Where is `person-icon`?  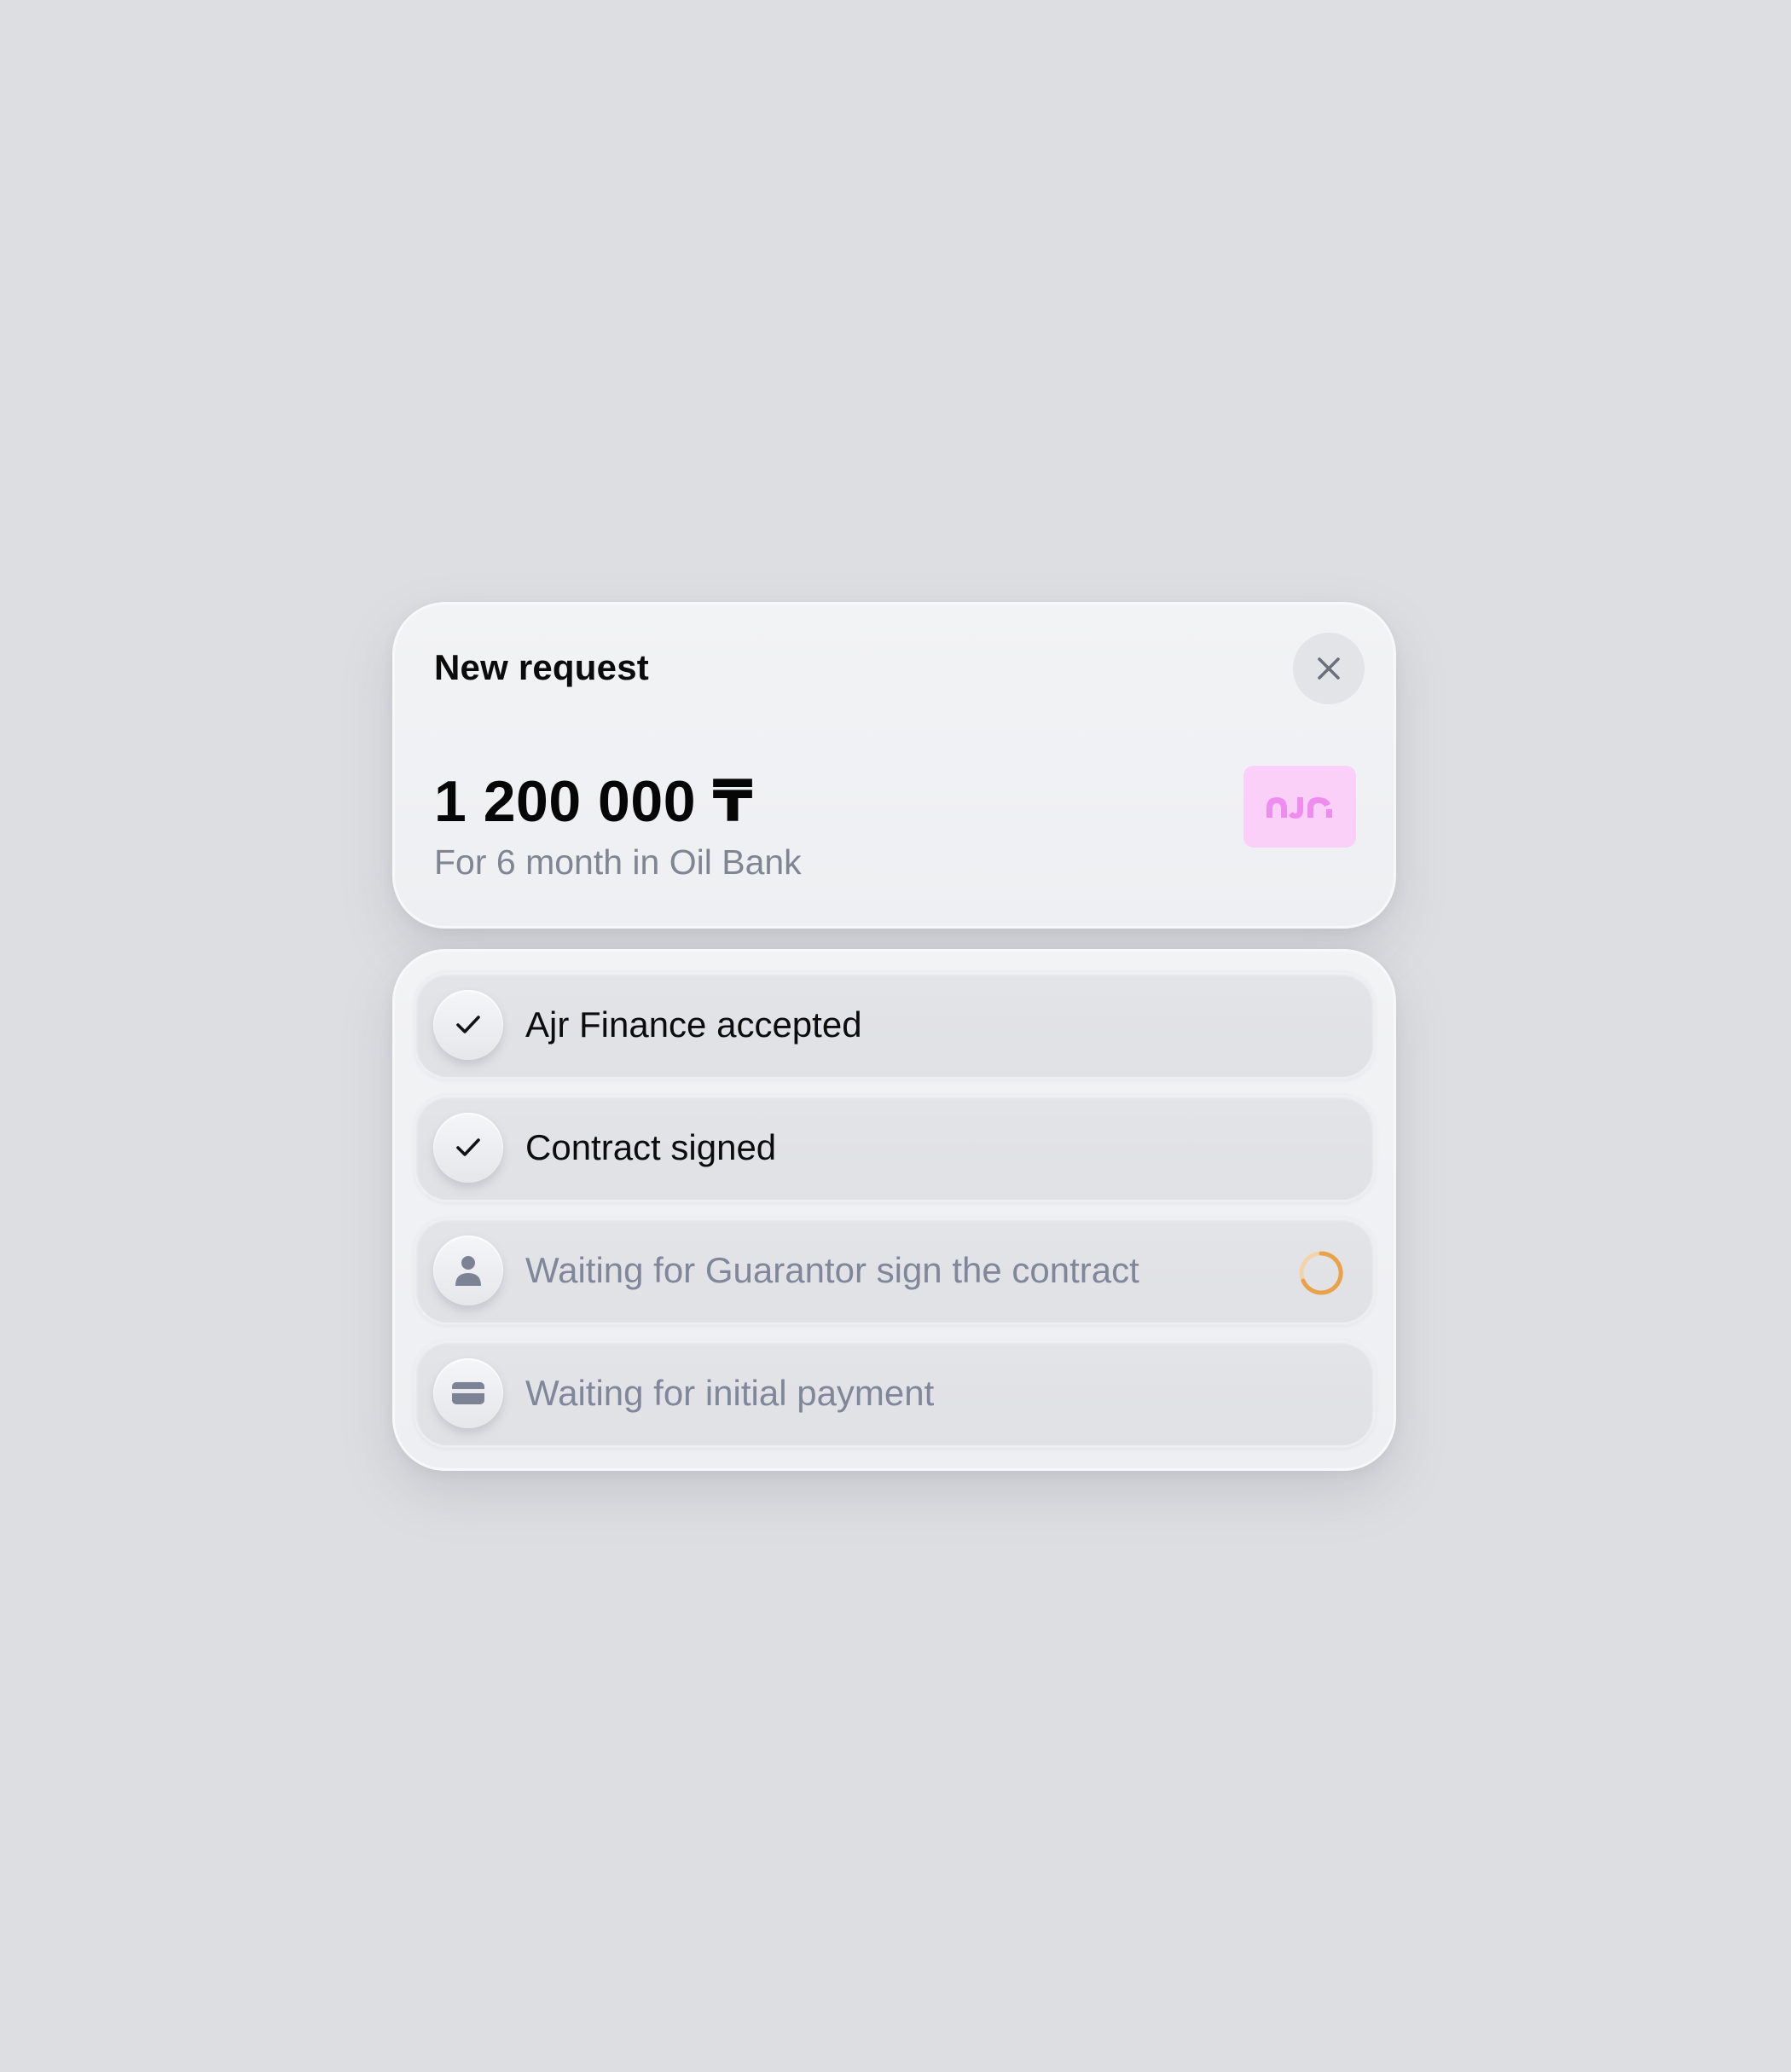 person-icon is located at coordinates (468, 1271).